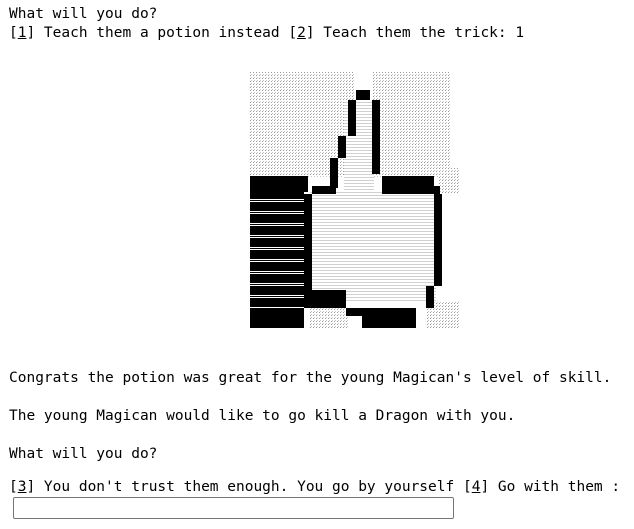 The width and height of the screenshot is (634, 529). I want to click on knuckle-bar, so click(408, 185).